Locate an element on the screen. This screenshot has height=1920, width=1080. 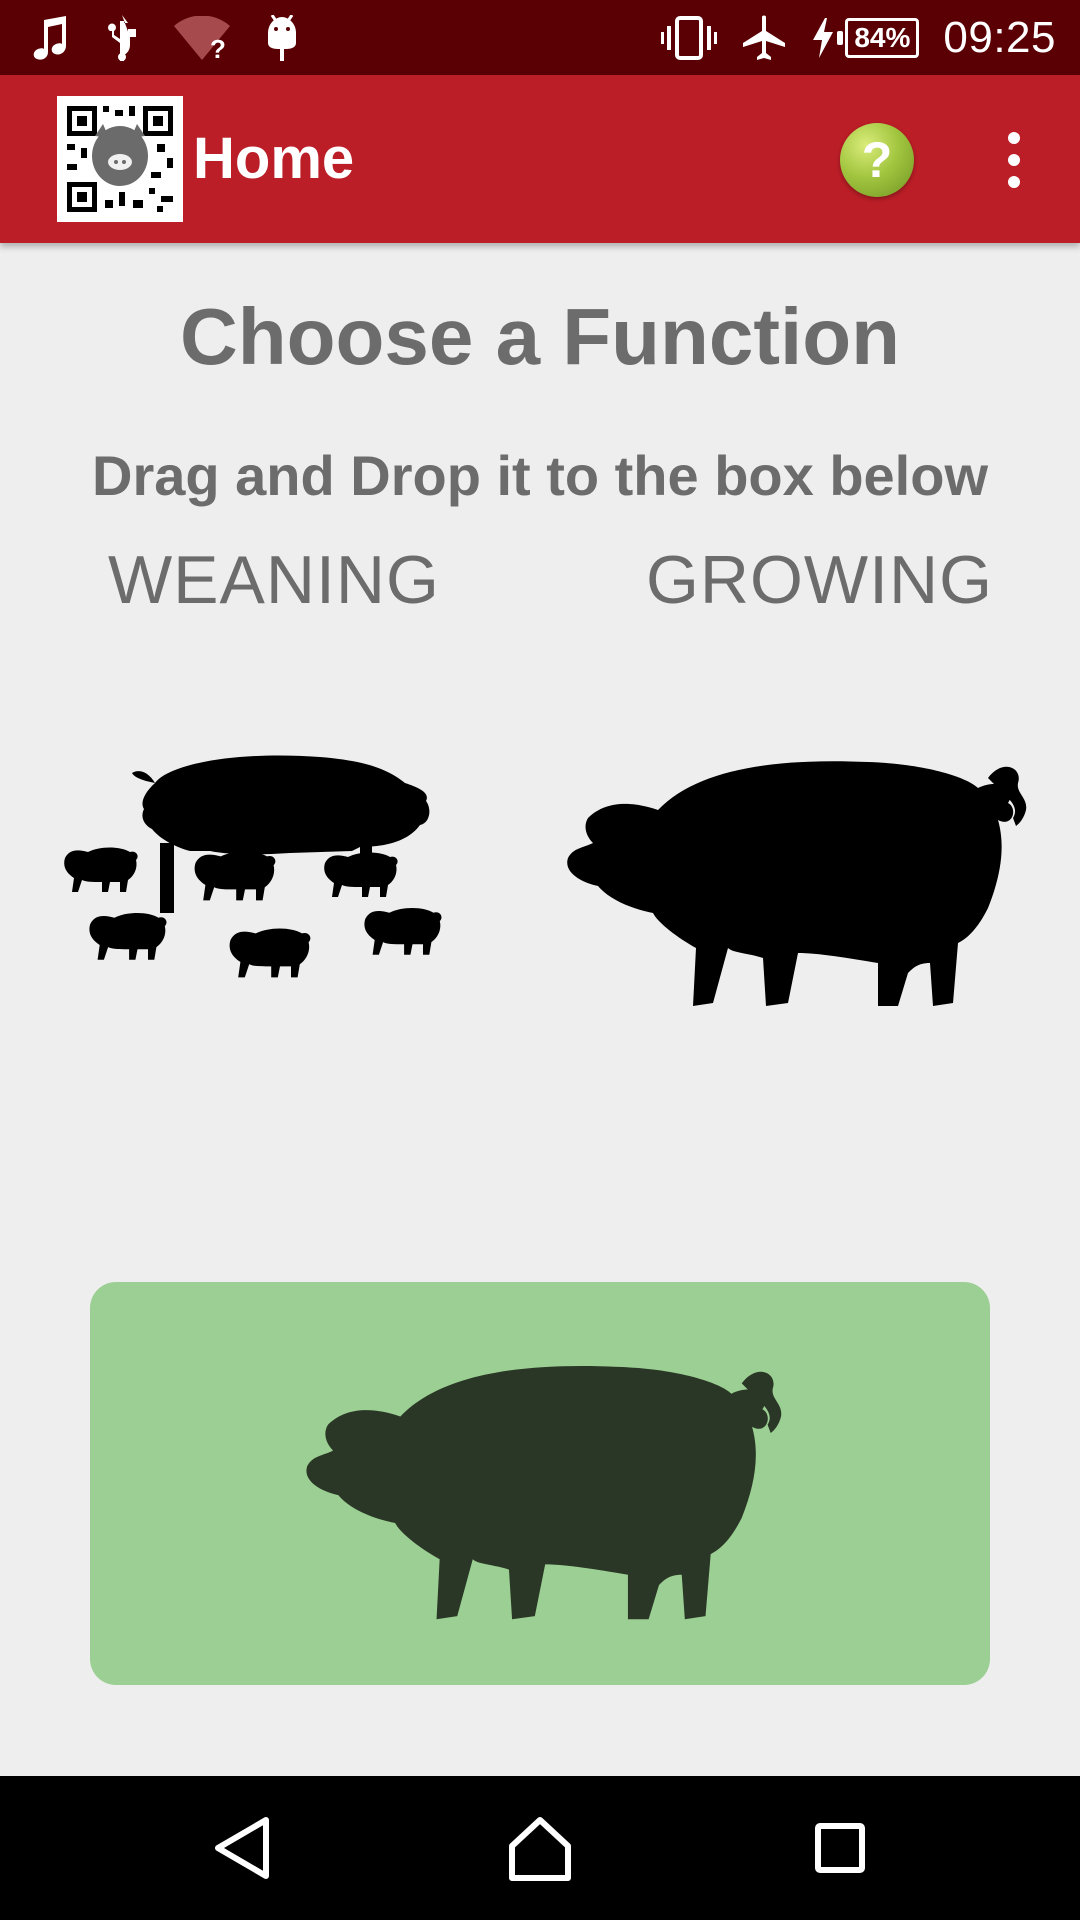
battery-percent: 84% is located at coordinates (882, 37).